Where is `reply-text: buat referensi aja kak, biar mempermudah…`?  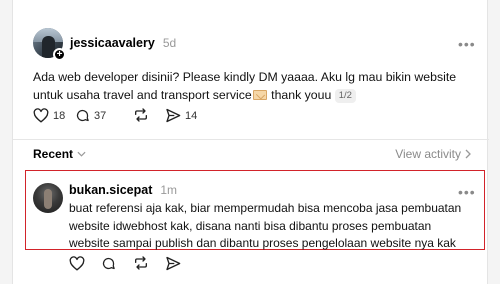 reply-text: buat referensi aja kak, biar mempermudah… is located at coordinates (265, 225).